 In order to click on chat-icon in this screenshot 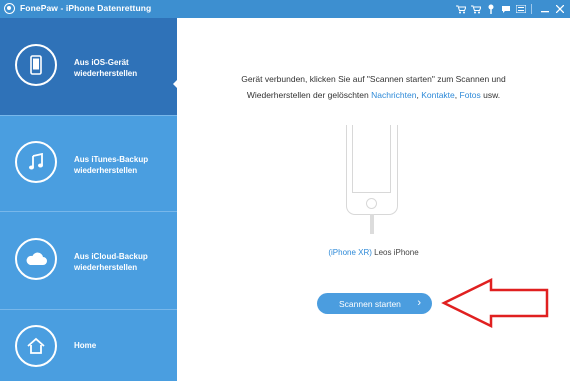, I will do `click(505, 9)`.